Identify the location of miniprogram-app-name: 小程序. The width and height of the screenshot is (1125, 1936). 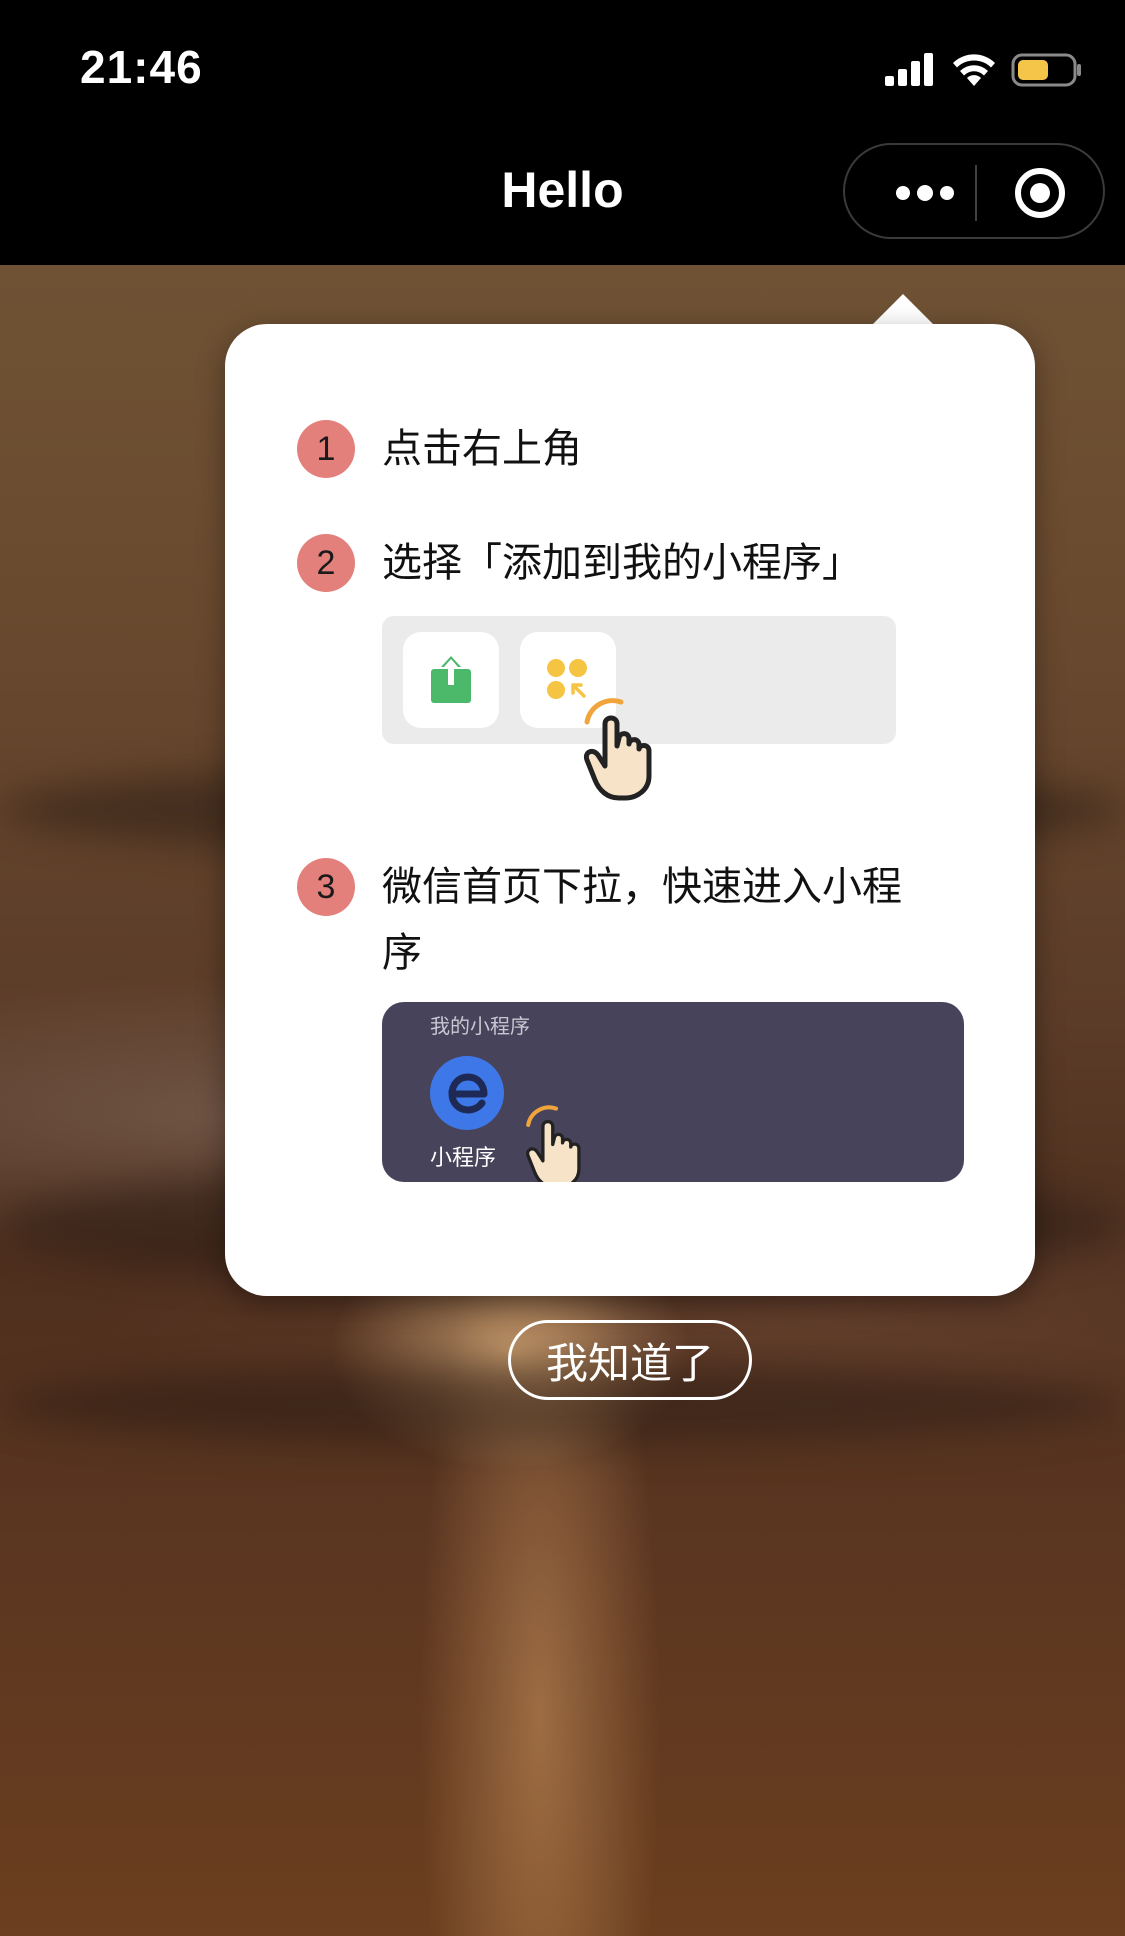
(463, 1158).